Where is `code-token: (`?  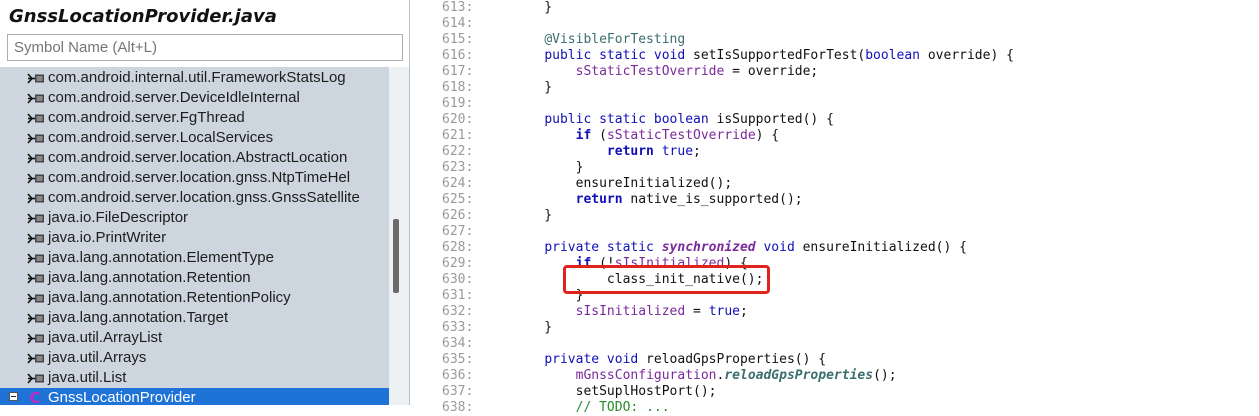
code-token: ( is located at coordinates (599, 135).